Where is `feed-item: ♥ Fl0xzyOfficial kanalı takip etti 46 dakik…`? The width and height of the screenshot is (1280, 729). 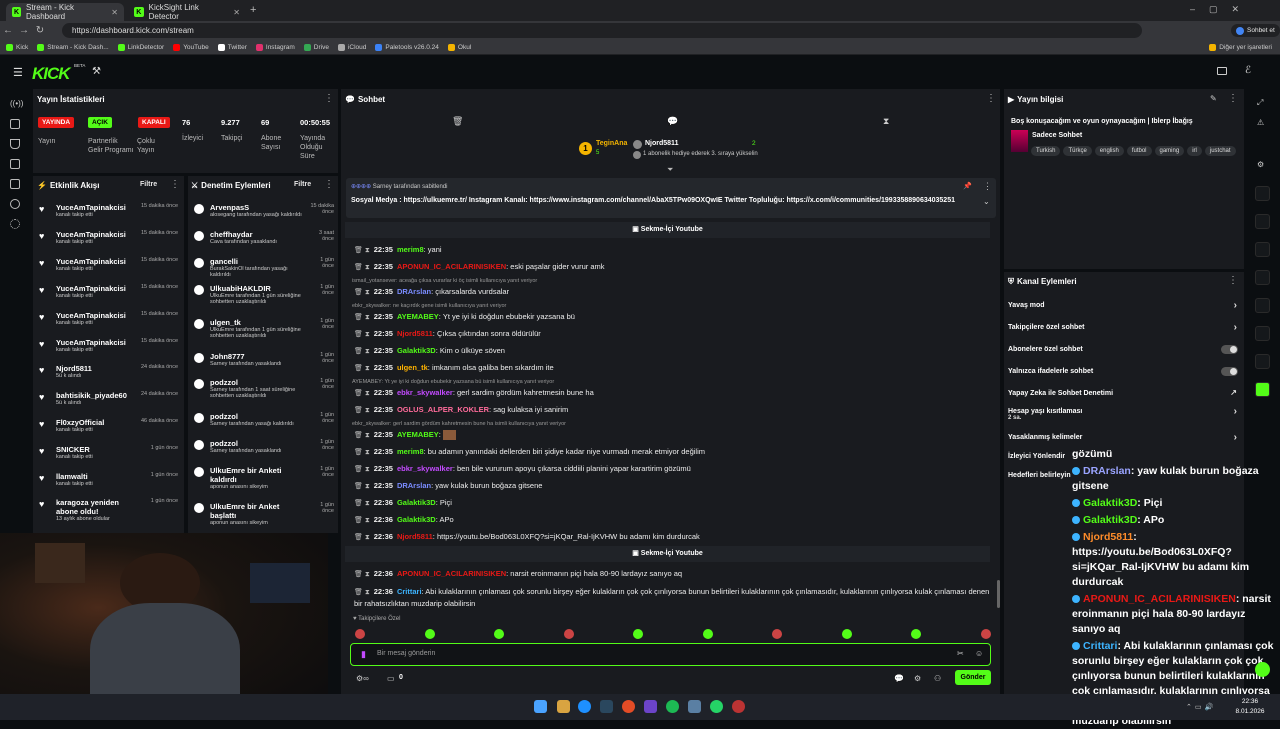 feed-item: ♥ Fl0xzyOfficial kanalı takip etti 46 dakik… is located at coordinates (108, 425).